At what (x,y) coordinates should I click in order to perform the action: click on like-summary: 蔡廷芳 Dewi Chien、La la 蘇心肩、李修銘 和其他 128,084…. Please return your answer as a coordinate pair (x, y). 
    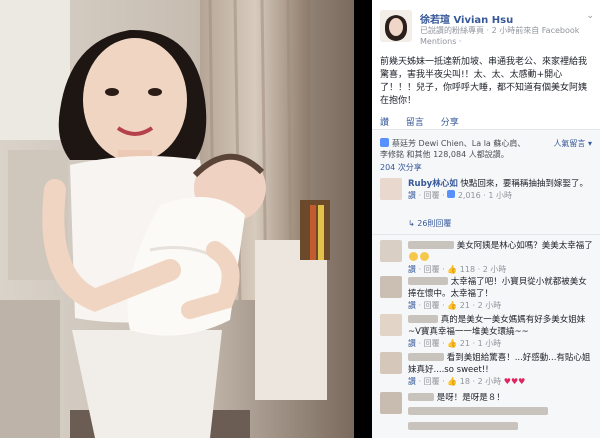
    Looking at the image, I should click on (455, 149).